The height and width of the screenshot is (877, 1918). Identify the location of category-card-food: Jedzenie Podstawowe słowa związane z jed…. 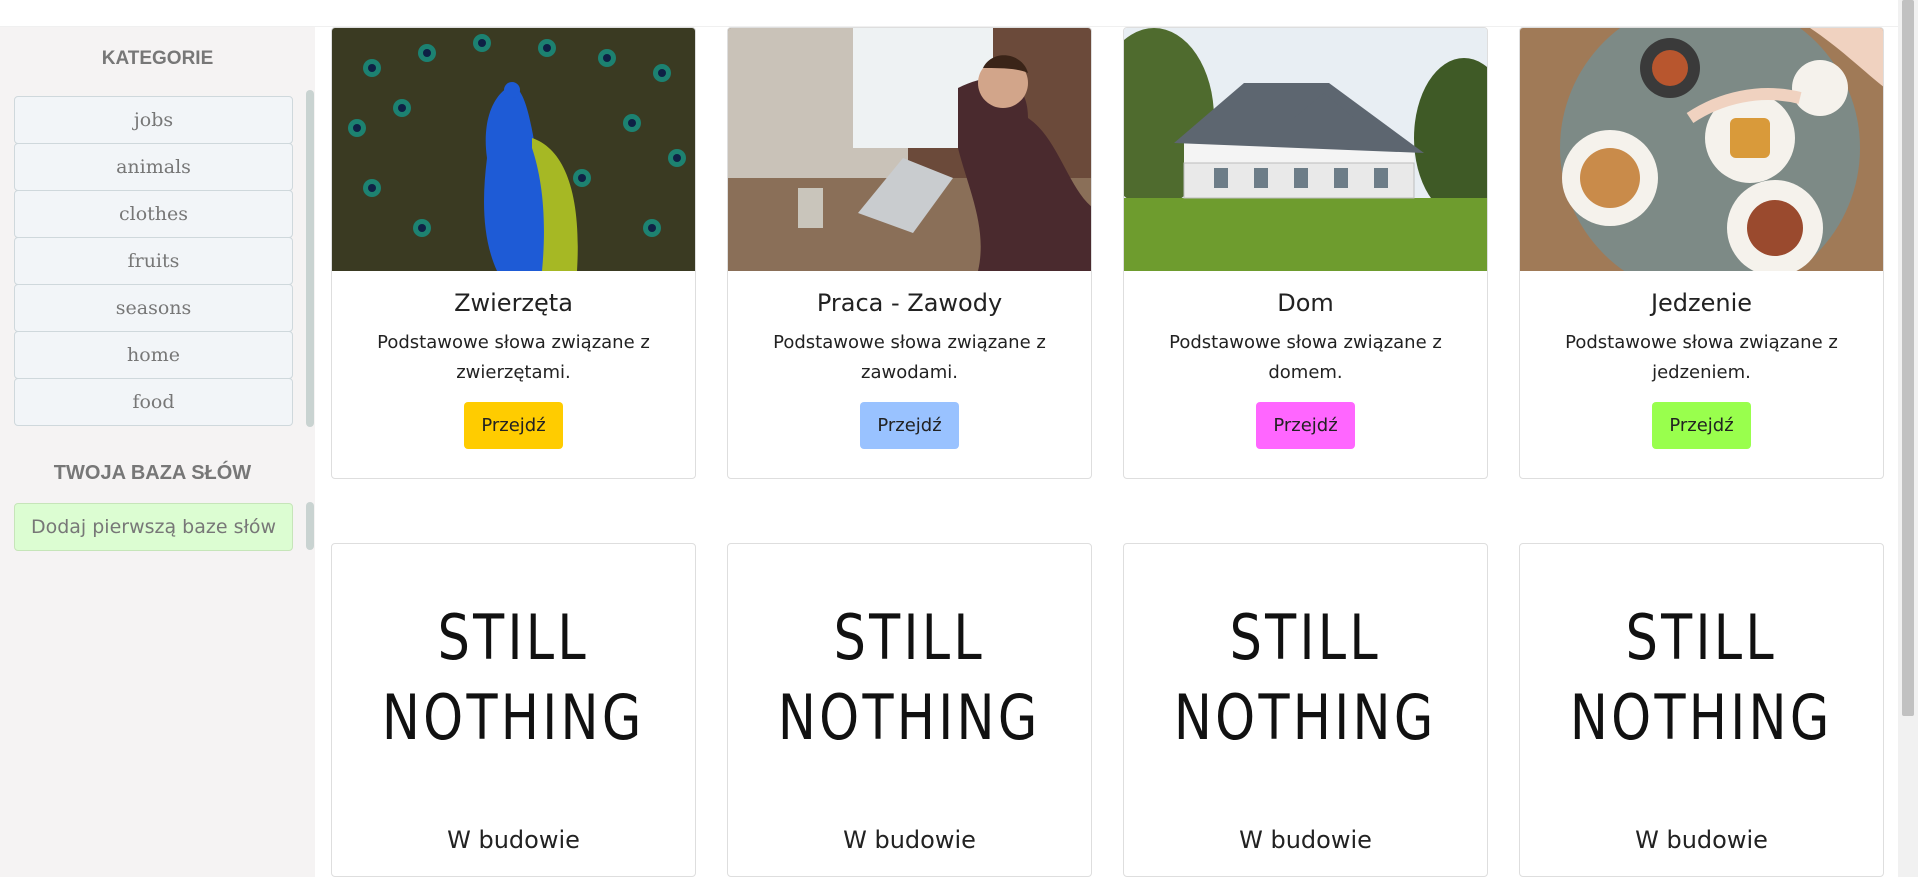
(1701, 253).